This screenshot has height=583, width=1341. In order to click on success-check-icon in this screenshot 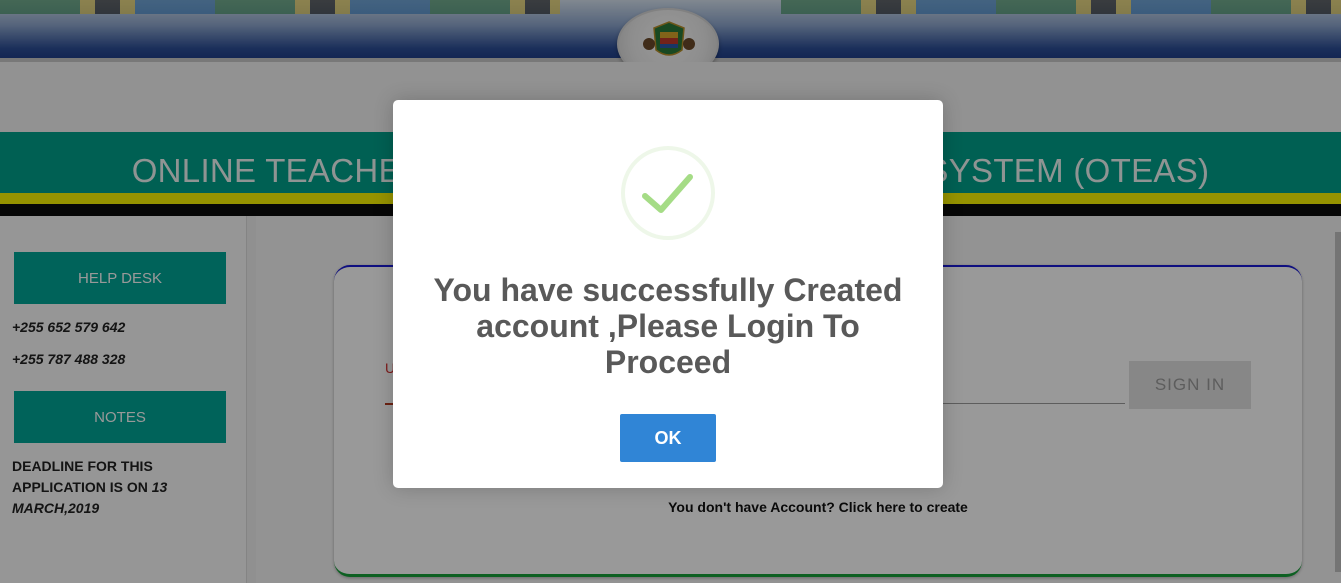, I will do `click(668, 193)`.